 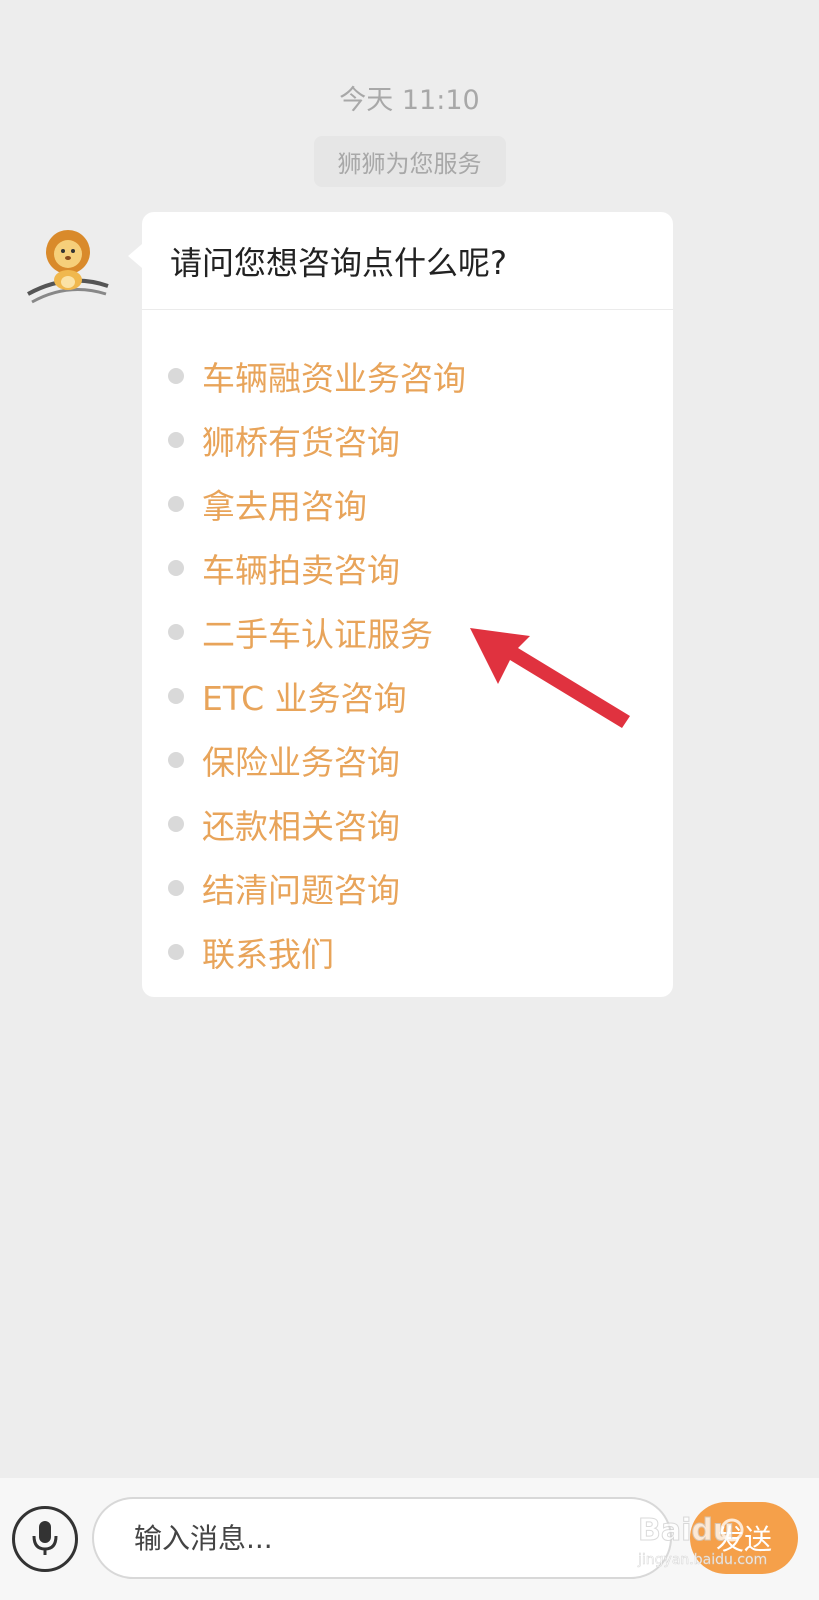 I want to click on quick-reply-option: 车辆拍卖咨询, so click(x=317, y=568).